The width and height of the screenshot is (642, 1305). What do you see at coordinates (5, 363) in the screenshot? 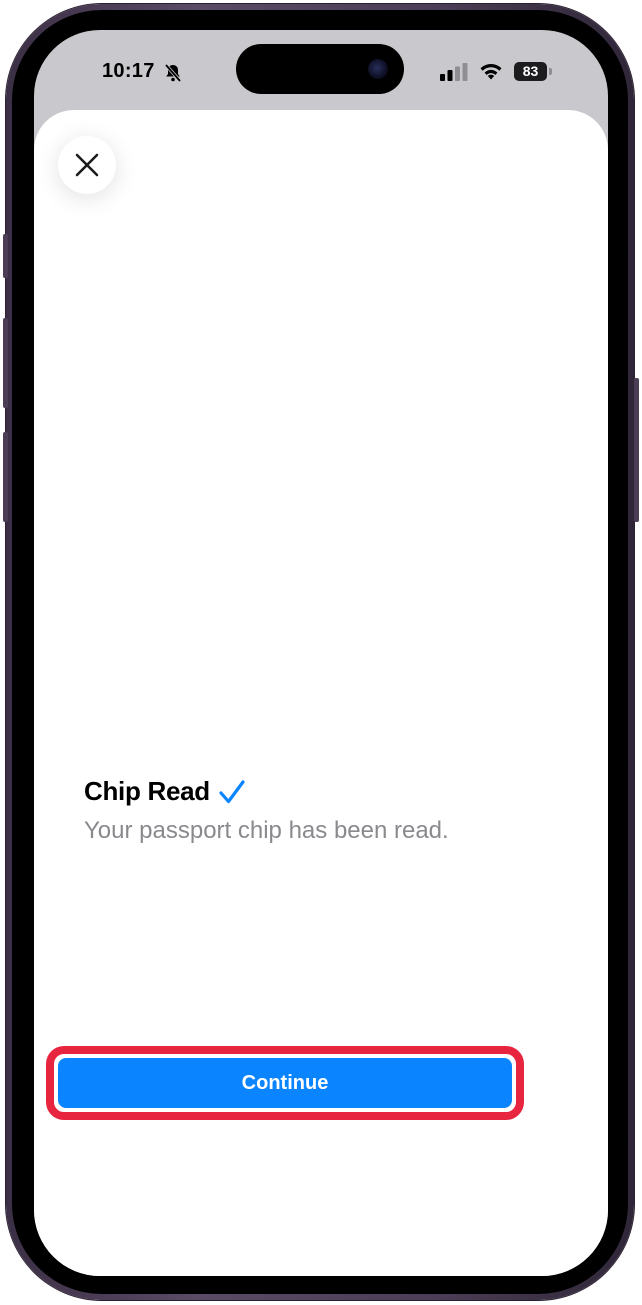
I see `volume-up-button` at bounding box center [5, 363].